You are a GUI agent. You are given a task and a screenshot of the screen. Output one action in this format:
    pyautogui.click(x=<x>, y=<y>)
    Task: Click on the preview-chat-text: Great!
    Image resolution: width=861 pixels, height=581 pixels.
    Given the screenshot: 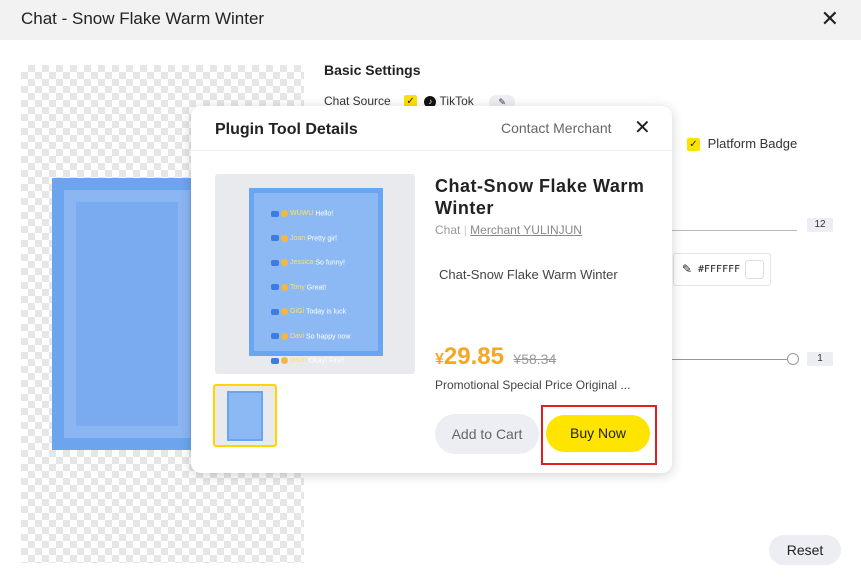 What is the action you would take?
    pyautogui.click(x=316, y=287)
    